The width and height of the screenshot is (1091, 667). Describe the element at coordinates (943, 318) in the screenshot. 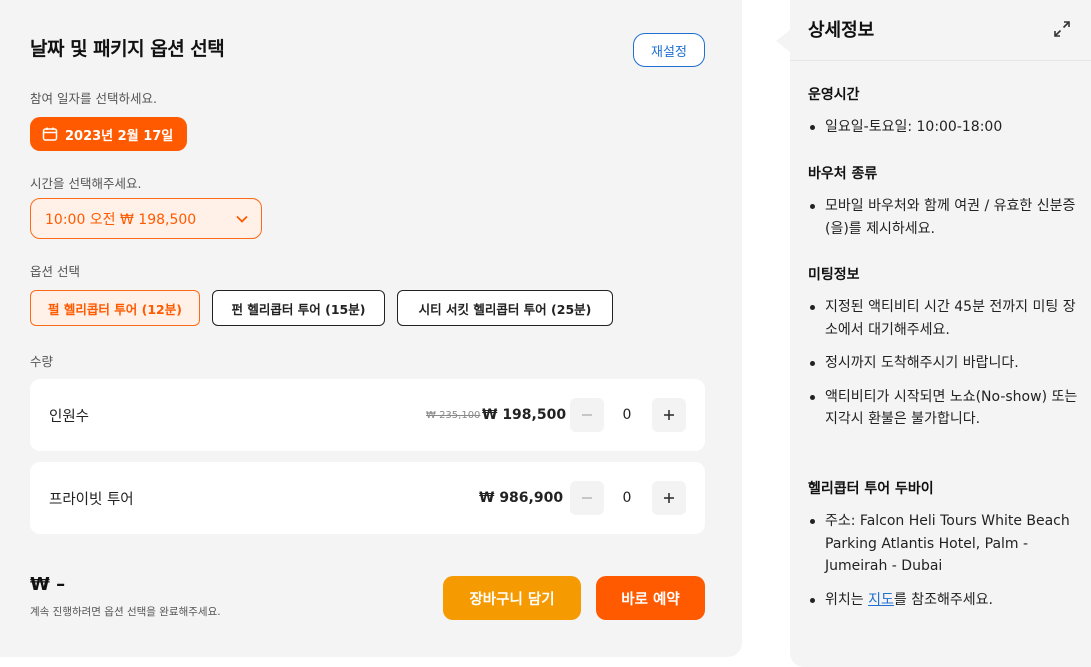

I see `list-item: 지정된 액티비티 시간 45분 전까지 미팅 장소에서 대기해주세요.` at that location.